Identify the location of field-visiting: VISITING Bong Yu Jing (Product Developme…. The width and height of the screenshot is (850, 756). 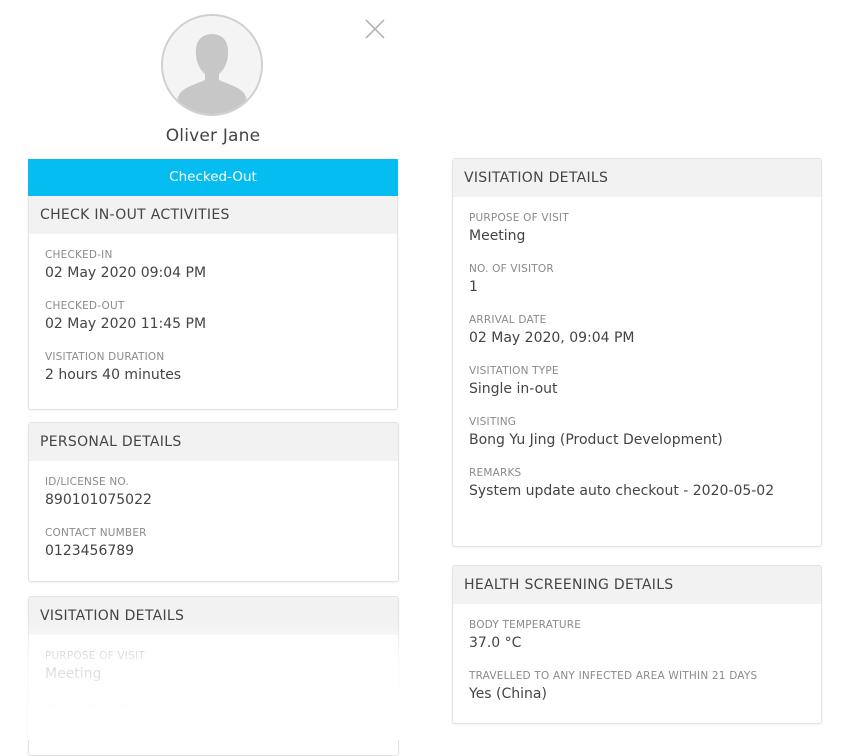
(637, 432).